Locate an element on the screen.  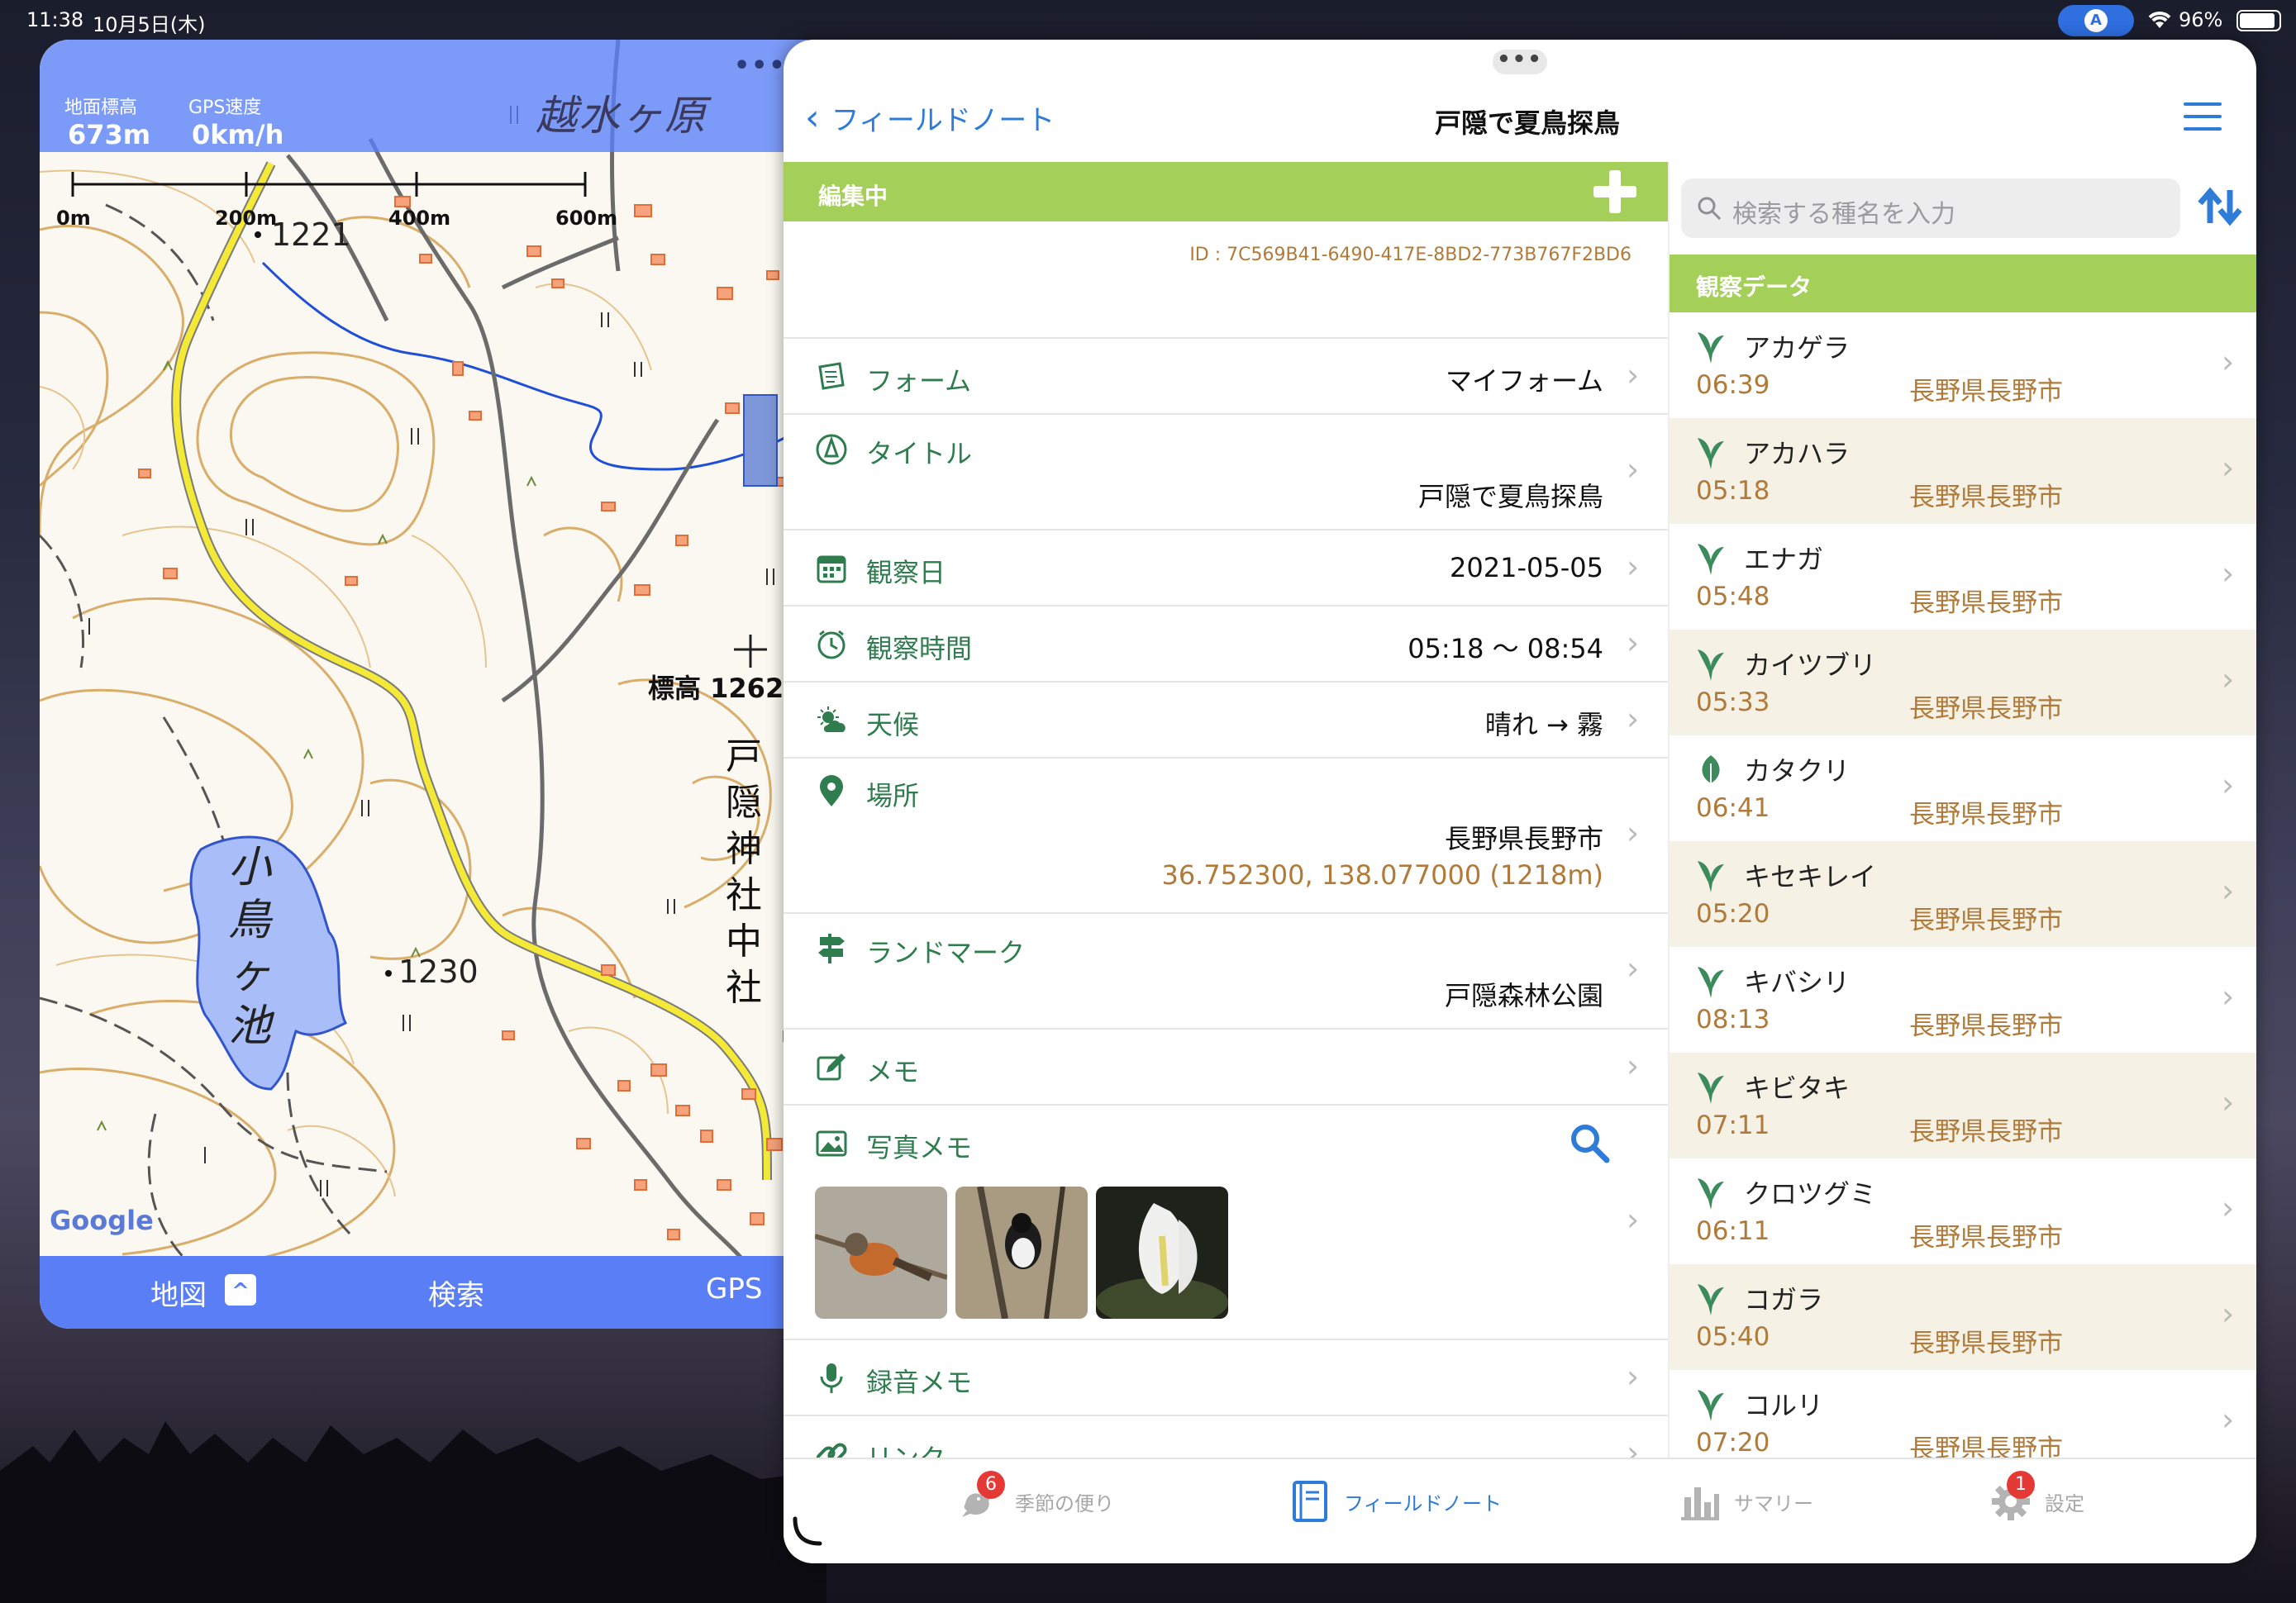
landmark-value: 戸隠森林公園 is located at coordinates (1523, 995).